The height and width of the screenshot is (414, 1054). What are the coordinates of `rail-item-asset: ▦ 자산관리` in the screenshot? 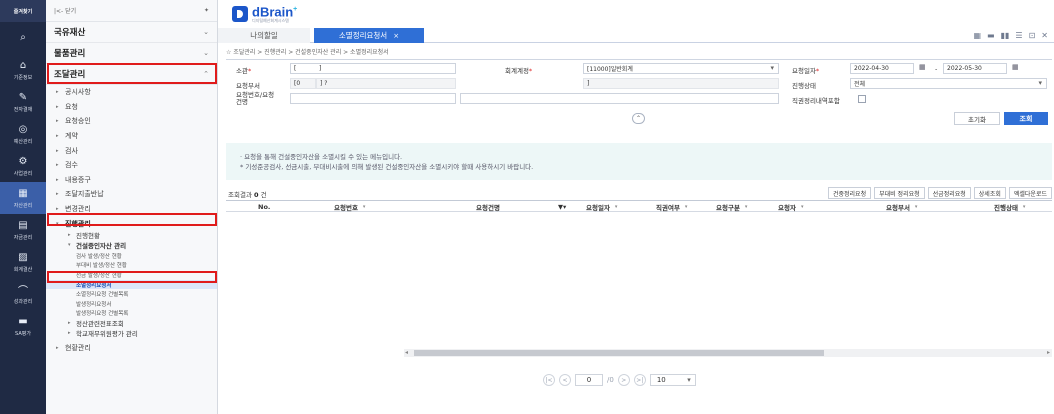 It's located at (23, 198).